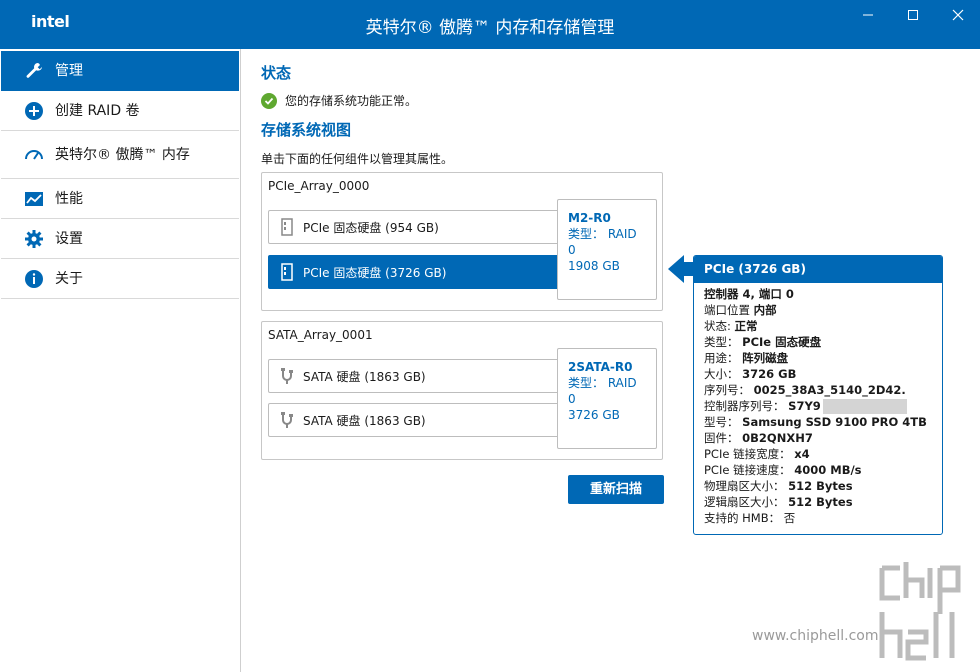 This screenshot has width=980, height=672. Describe the element at coordinates (723, 438) in the screenshot. I see `detail-key: 固件：` at that location.